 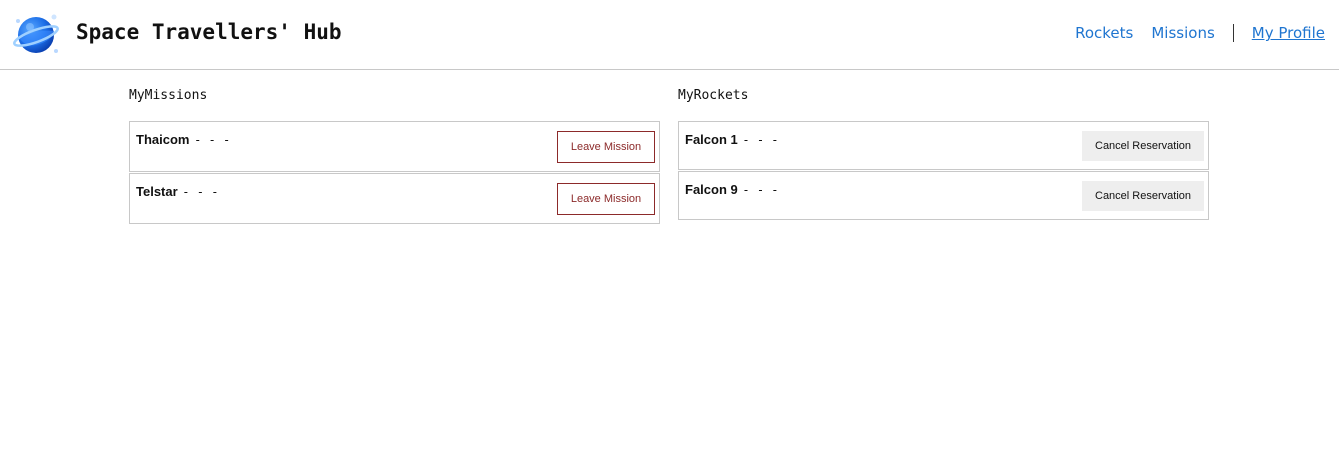 What do you see at coordinates (163, 139) in the screenshot?
I see `mission-name: Thaicom` at bounding box center [163, 139].